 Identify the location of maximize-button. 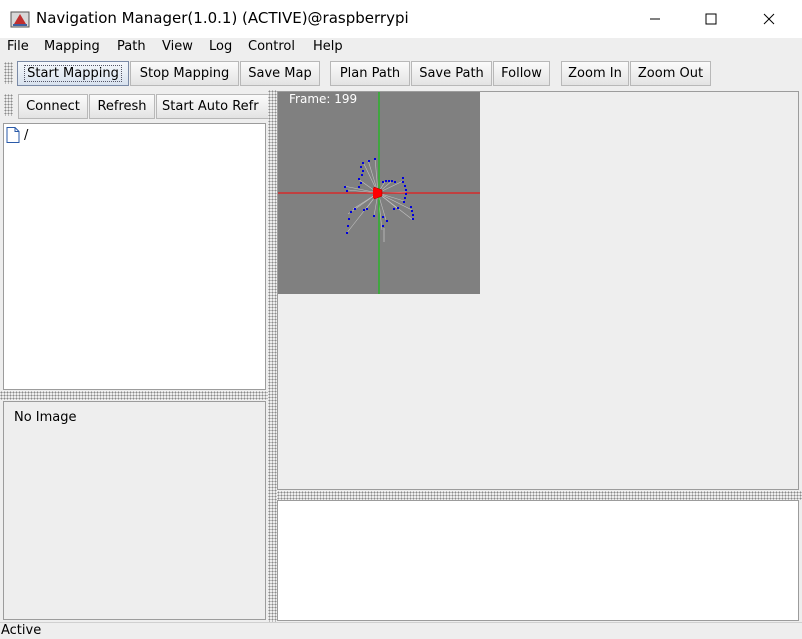
(711, 19).